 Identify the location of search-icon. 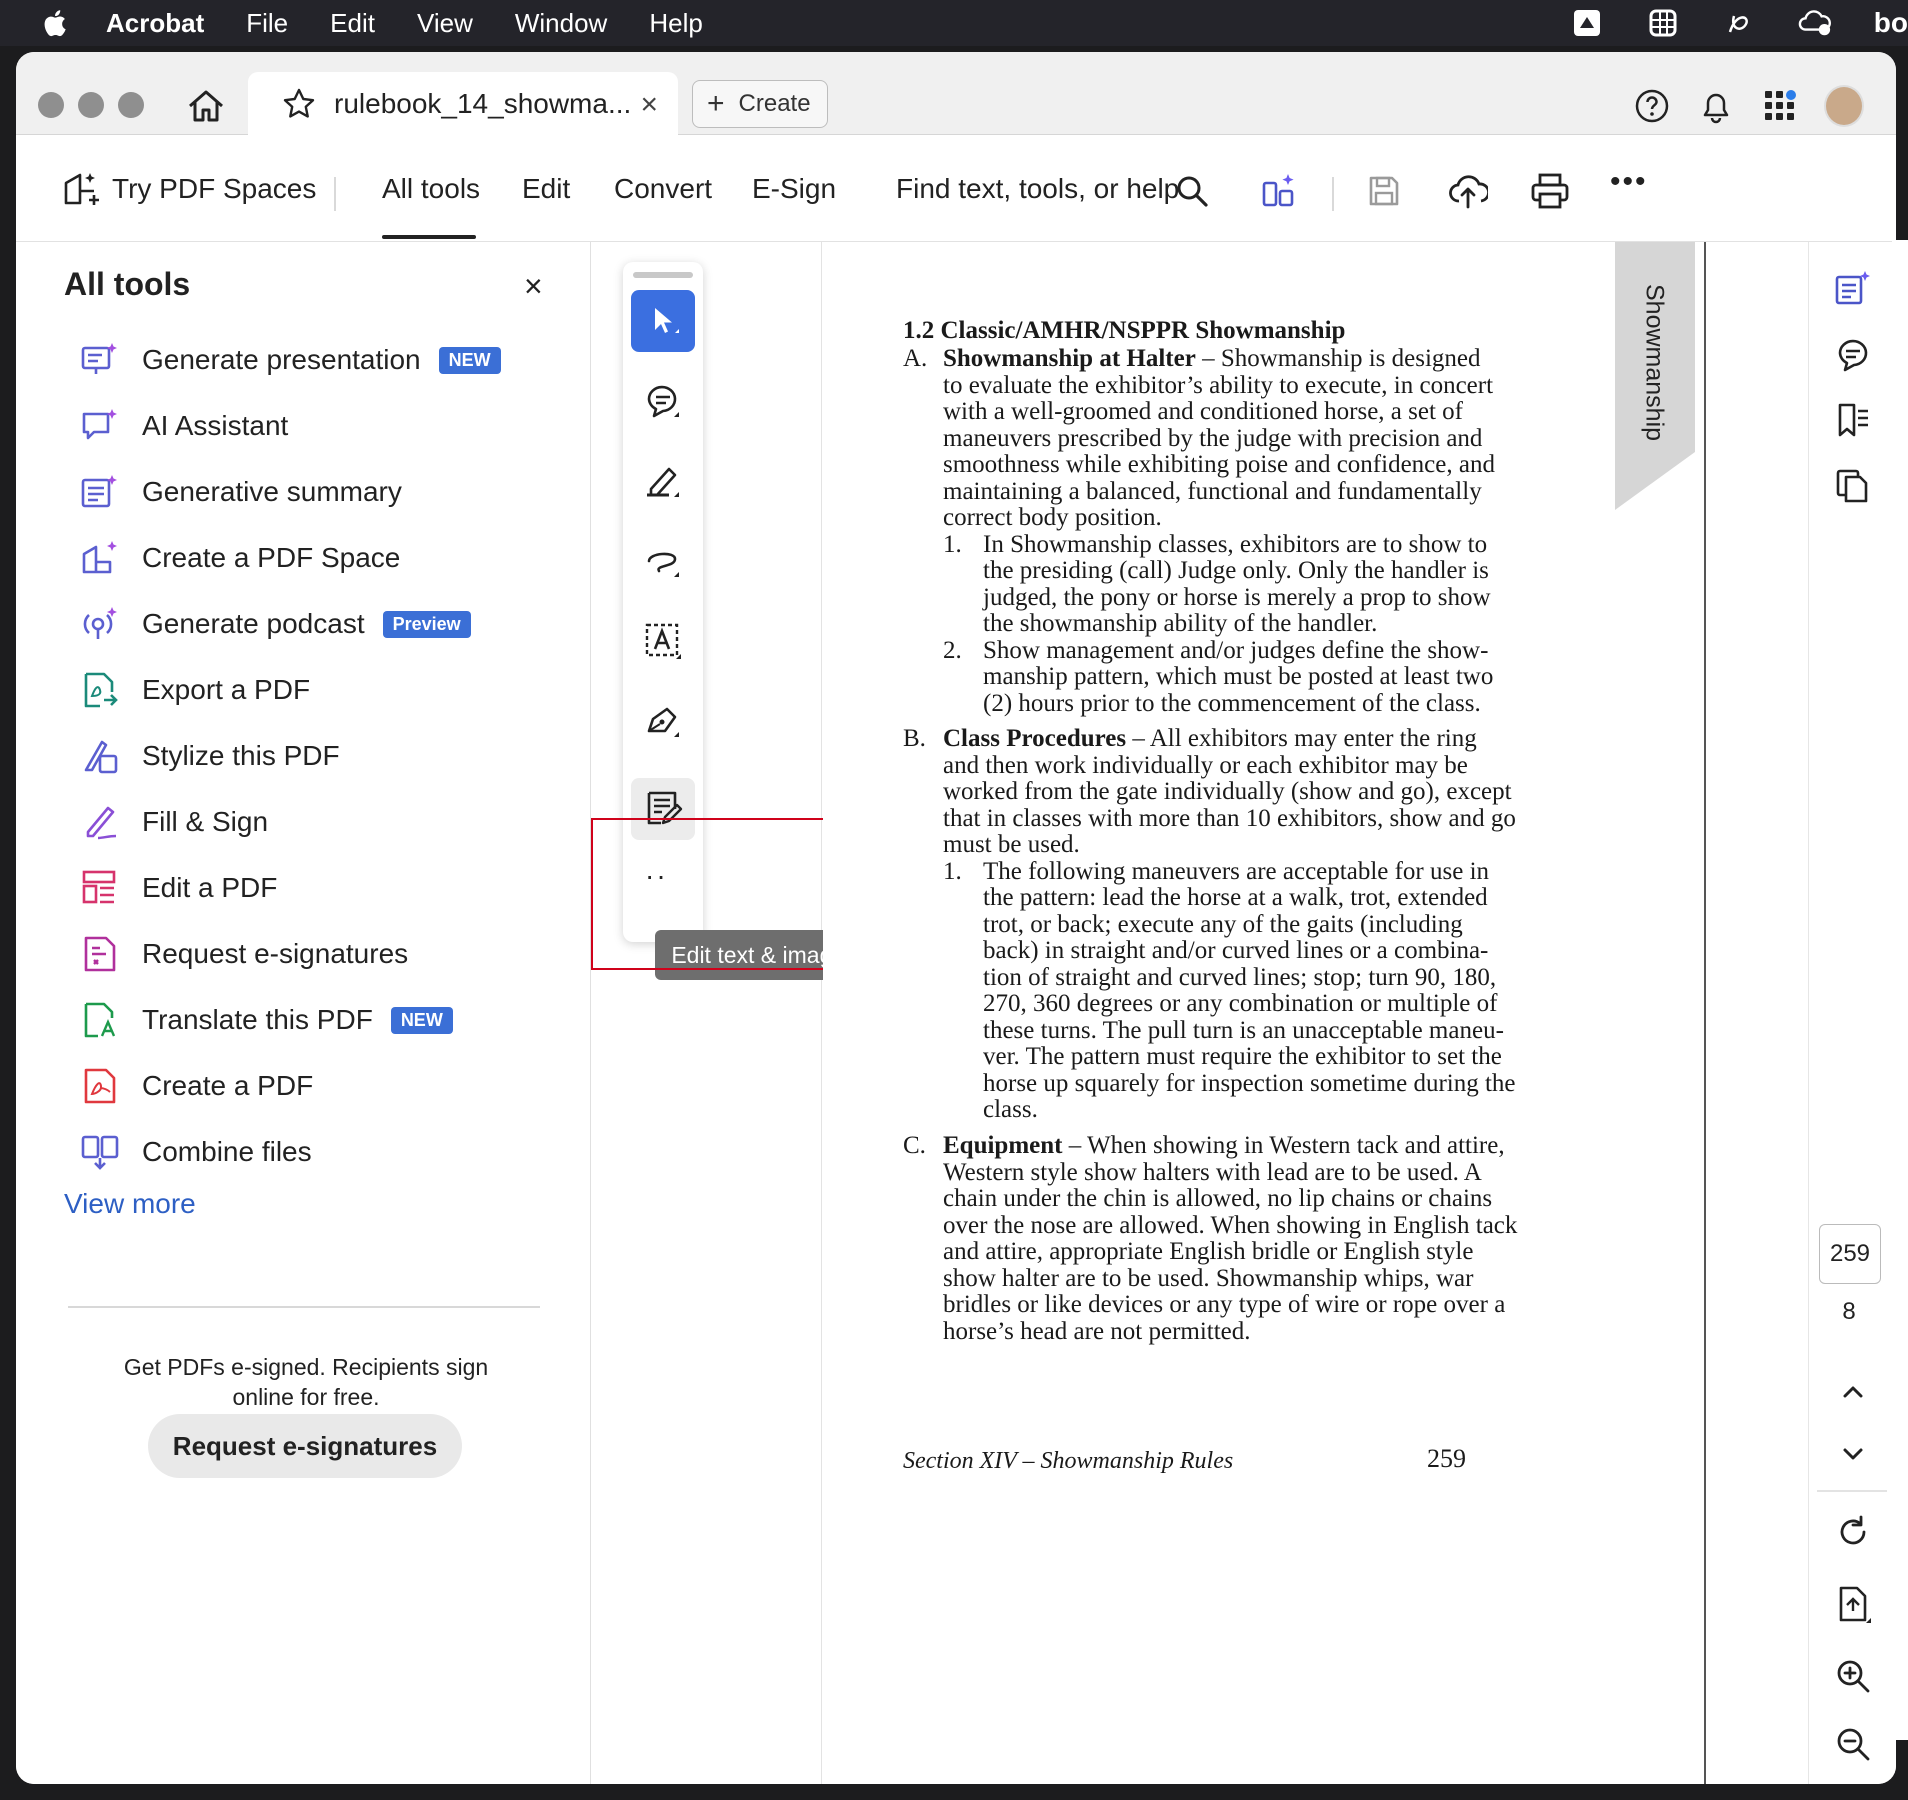
(1192, 191).